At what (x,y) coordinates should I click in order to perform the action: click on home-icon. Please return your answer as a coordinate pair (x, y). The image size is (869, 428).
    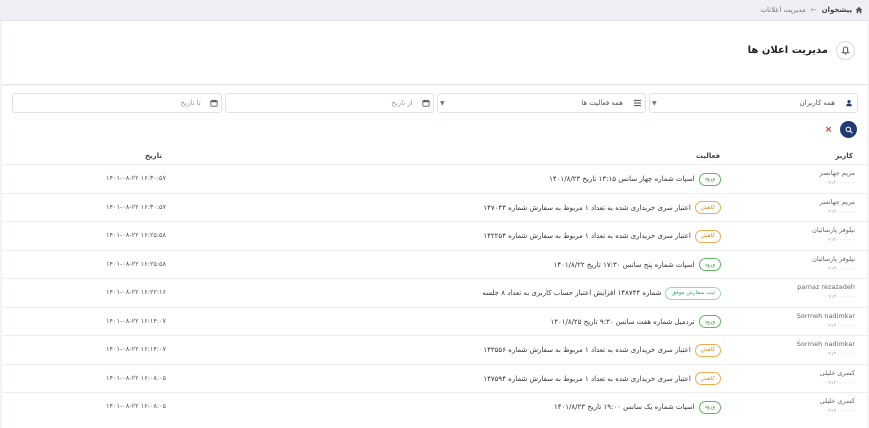
    Looking at the image, I should click on (859, 10).